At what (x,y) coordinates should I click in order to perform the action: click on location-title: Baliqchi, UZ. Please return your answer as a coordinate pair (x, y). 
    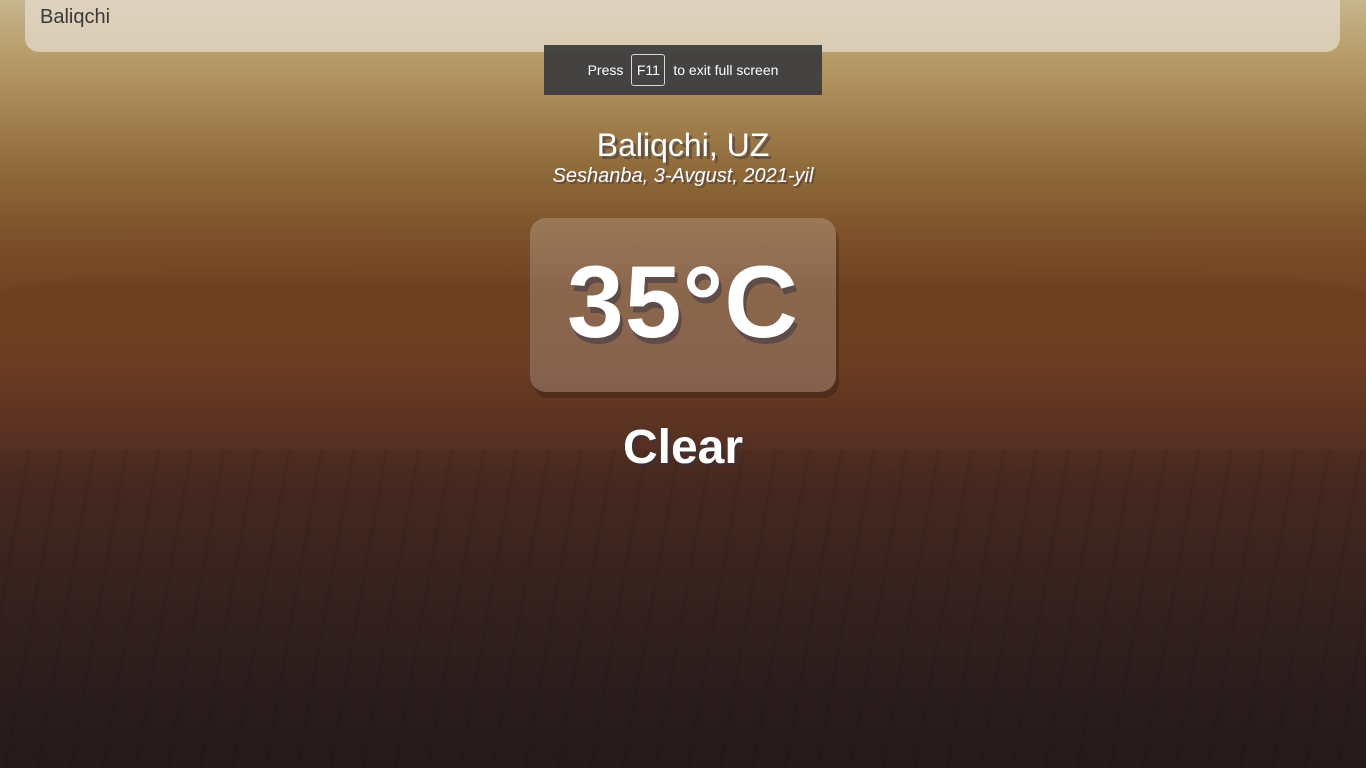
    Looking at the image, I should click on (683, 145).